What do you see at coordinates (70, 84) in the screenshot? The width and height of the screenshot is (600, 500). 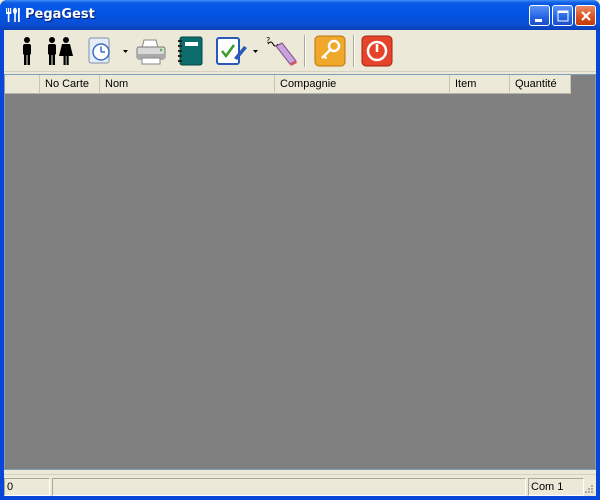 I see `column-header-no-carte: No Carte` at bounding box center [70, 84].